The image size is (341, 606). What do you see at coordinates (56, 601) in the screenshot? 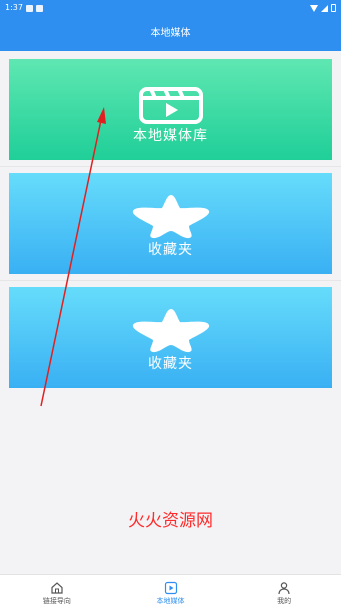
I see `tab-label: 链接导向` at bounding box center [56, 601].